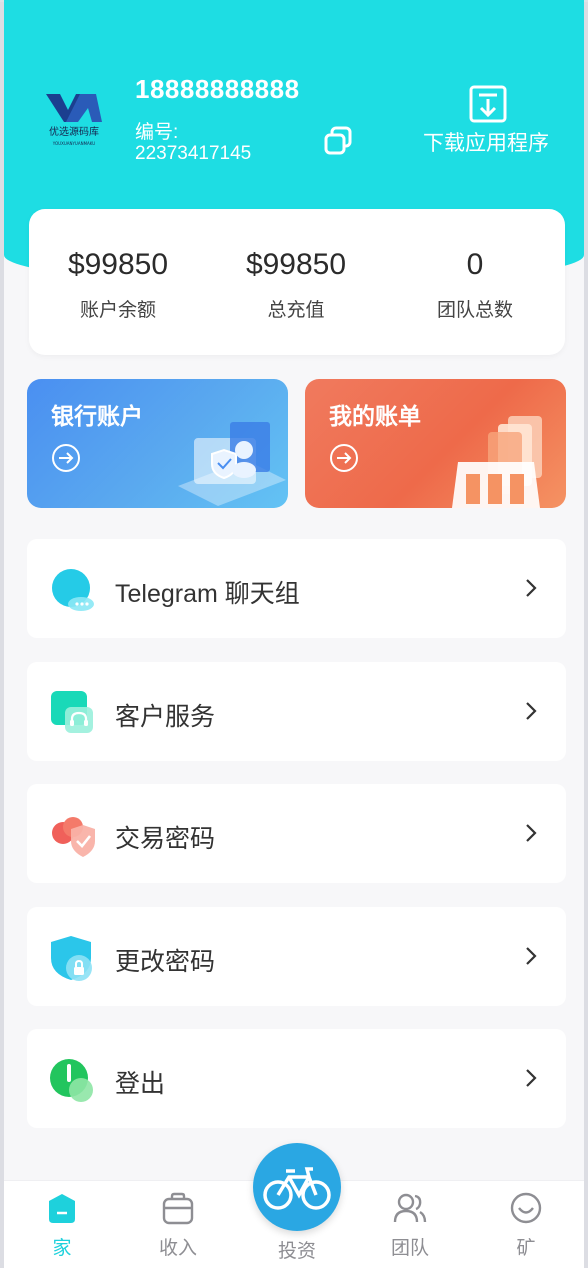 The image size is (588, 1268). Describe the element at coordinates (177, 1248) in the screenshot. I see `tab-label: 收入` at that location.